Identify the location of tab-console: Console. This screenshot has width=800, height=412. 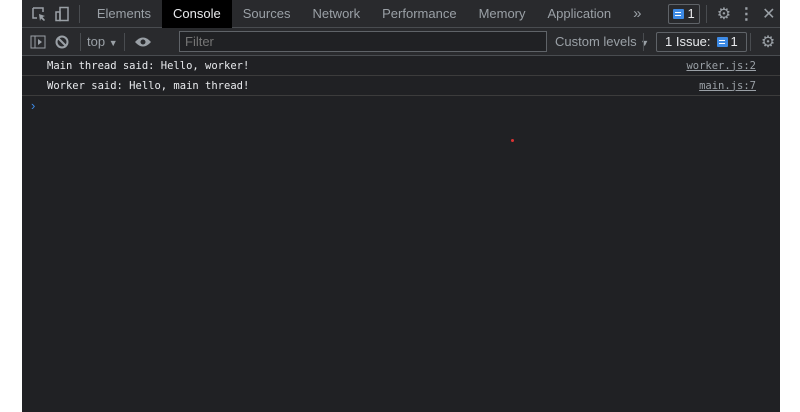
(197, 14).